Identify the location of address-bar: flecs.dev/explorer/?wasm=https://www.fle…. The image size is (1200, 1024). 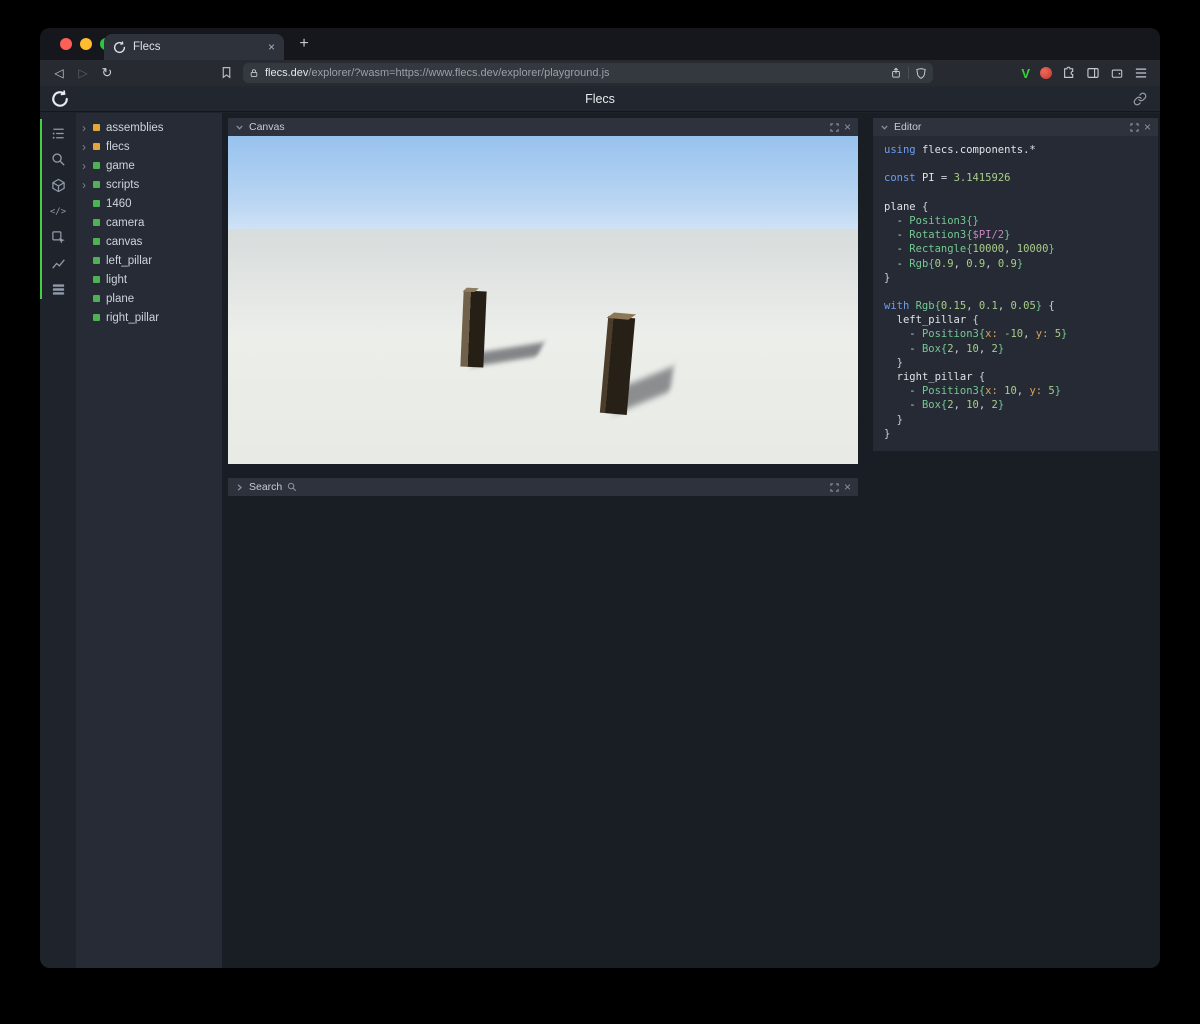
(588, 73).